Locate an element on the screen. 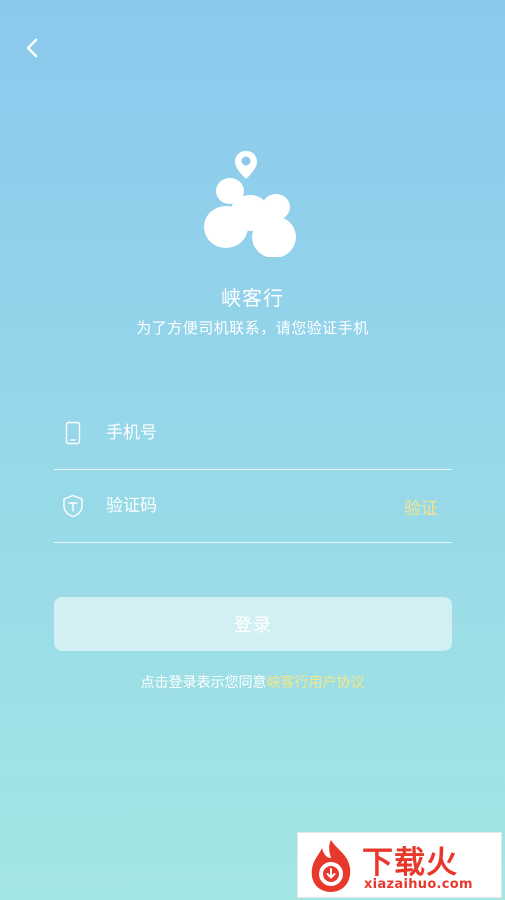 Image resolution: width=505 pixels, height=900 pixels. watermark-logo: 下载火 xiazaihuo.com is located at coordinates (399, 865).